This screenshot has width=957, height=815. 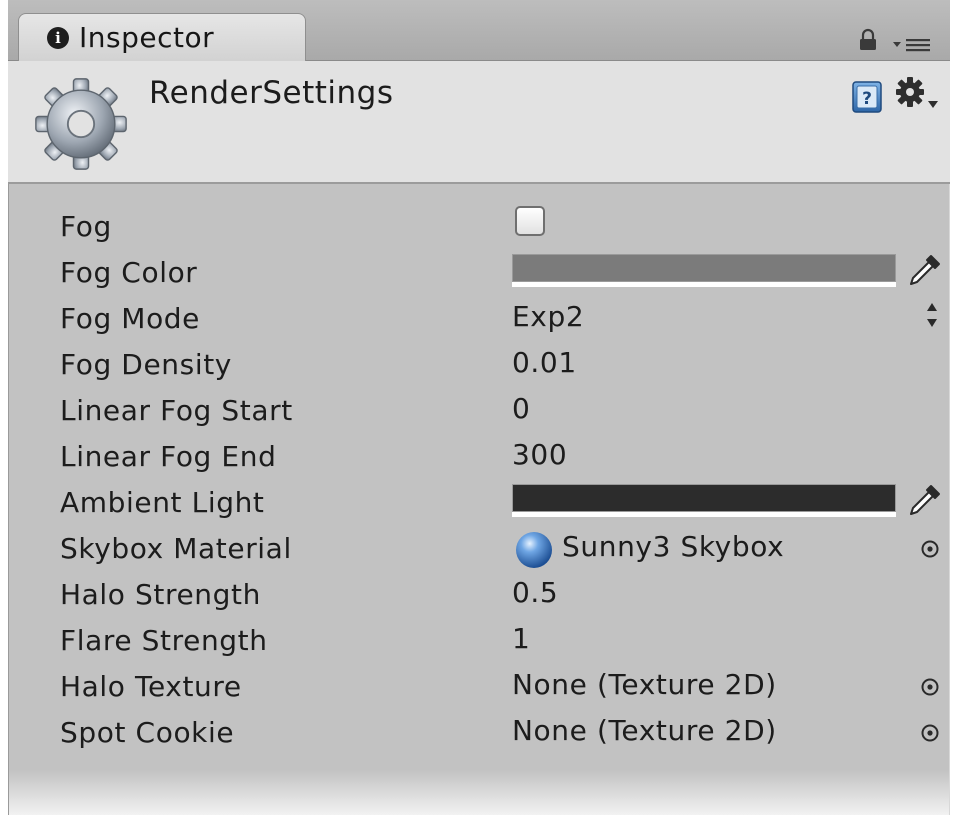 What do you see at coordinates (168, 456) in the screenshot?
I see `property-label: Linear Fog End` at bounding box center [168, 456].